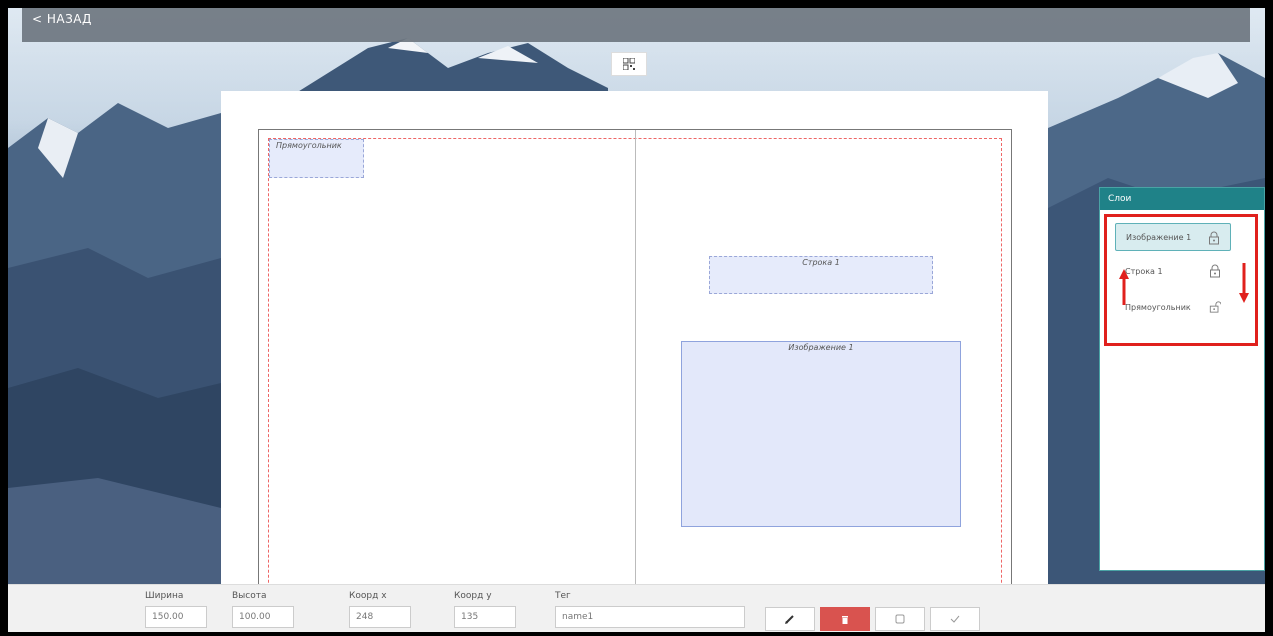 This screenshot has width=1273, height=636. What do you see at coordinates (309, 145) in the screenshot?
I see `canvas-rectangle-label: Прямоугольник` at bounding box center [309, 145].